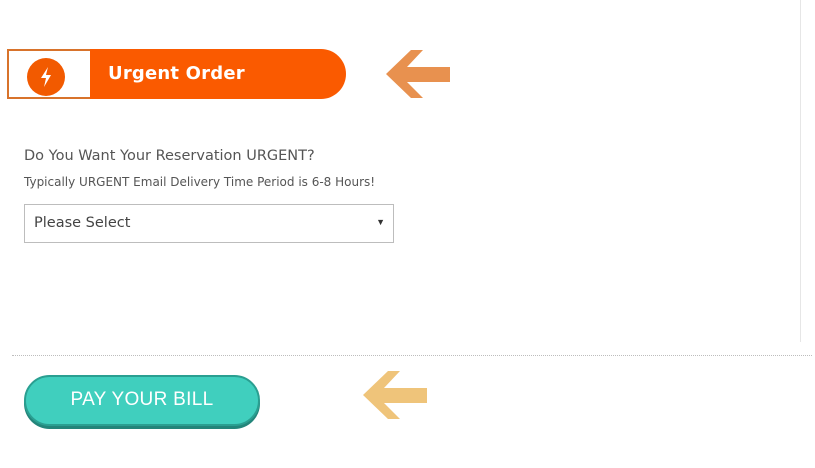 Image resolution: width=815 pixels, height=468 pixels. I want to click on urgent-question: Do You Want Your Reservation URGENT?, so click(169, 156).